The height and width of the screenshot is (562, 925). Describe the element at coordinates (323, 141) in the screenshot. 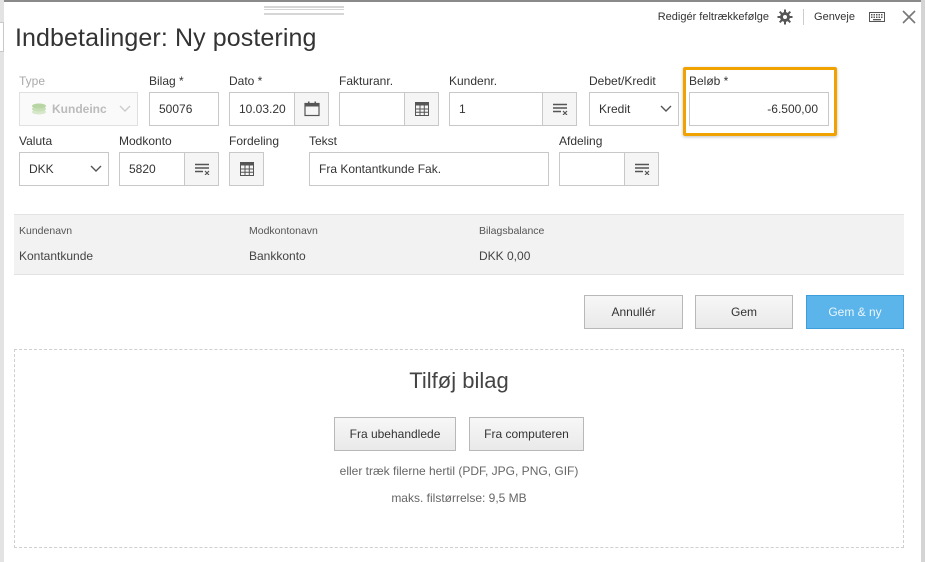

I see `tekst-label: Tekst` at that location.